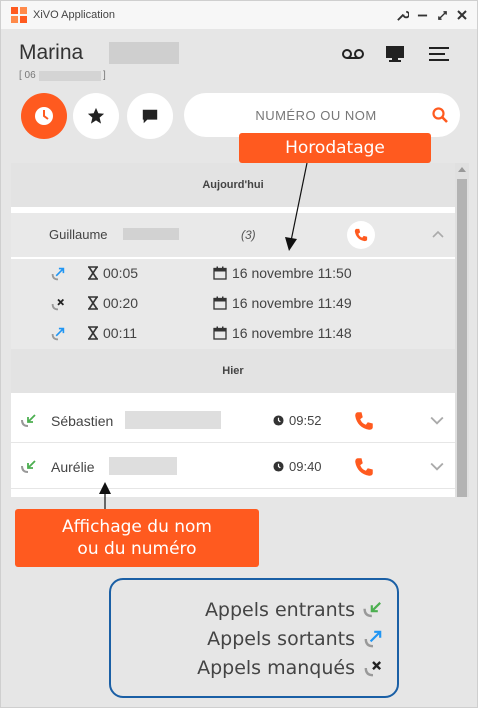 Image resolution: width=478 pixels, height=708 pixels. Describe the element at coordinates (239, 15) in the screenshot. I see `title-bar: XiVO Application` at that location.